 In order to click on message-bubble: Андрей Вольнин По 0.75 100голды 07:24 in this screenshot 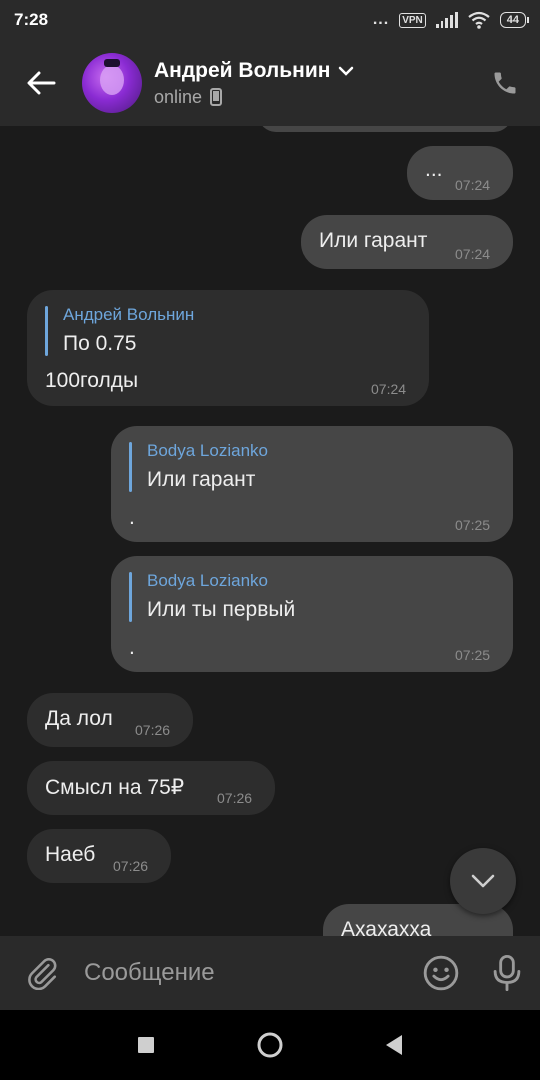, I will do `click(228, 348)`.